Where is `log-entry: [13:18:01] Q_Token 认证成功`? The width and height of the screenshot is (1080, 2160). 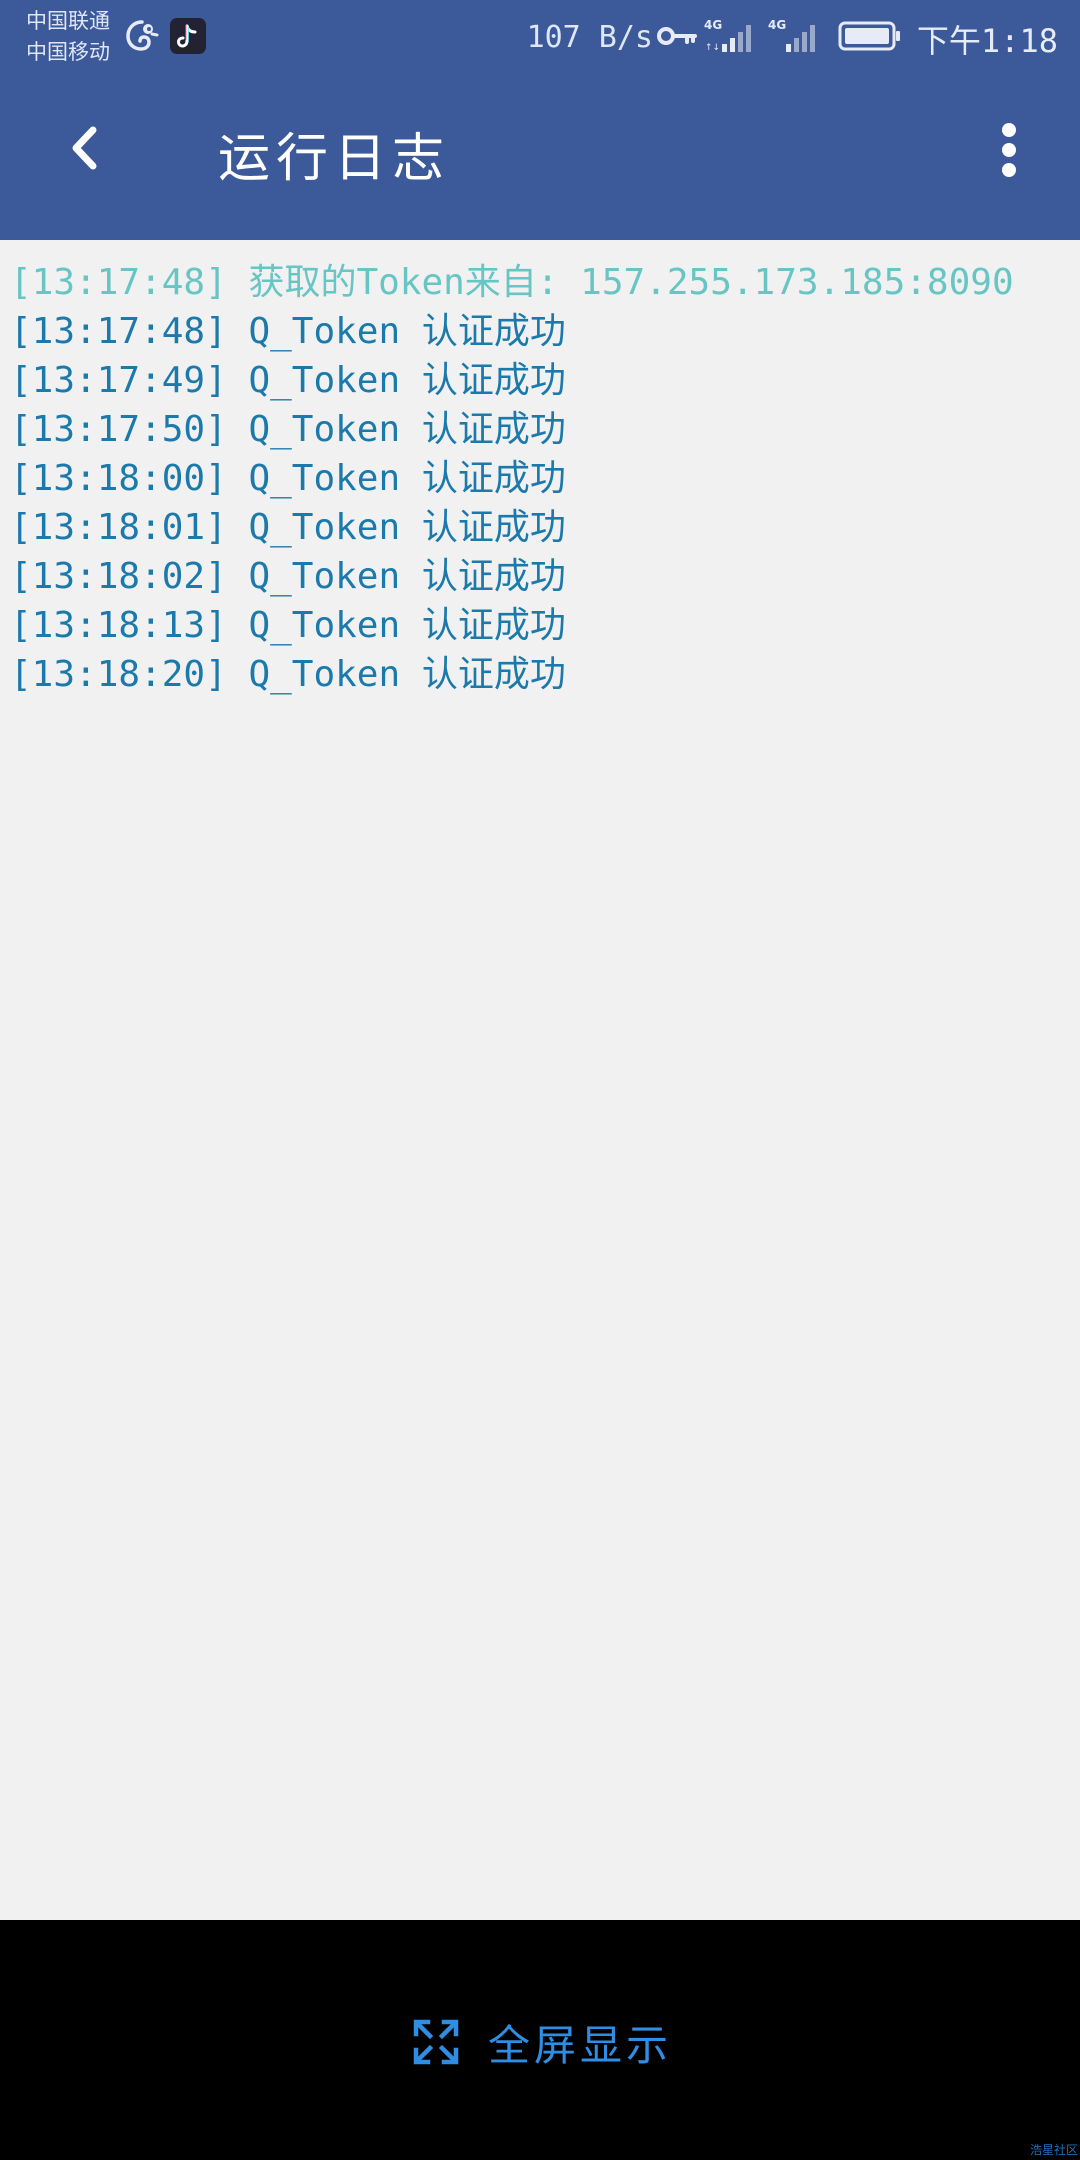
log-entry: [13:18:01] Q_Token 认证成功 is located at coordinates (545, 527).